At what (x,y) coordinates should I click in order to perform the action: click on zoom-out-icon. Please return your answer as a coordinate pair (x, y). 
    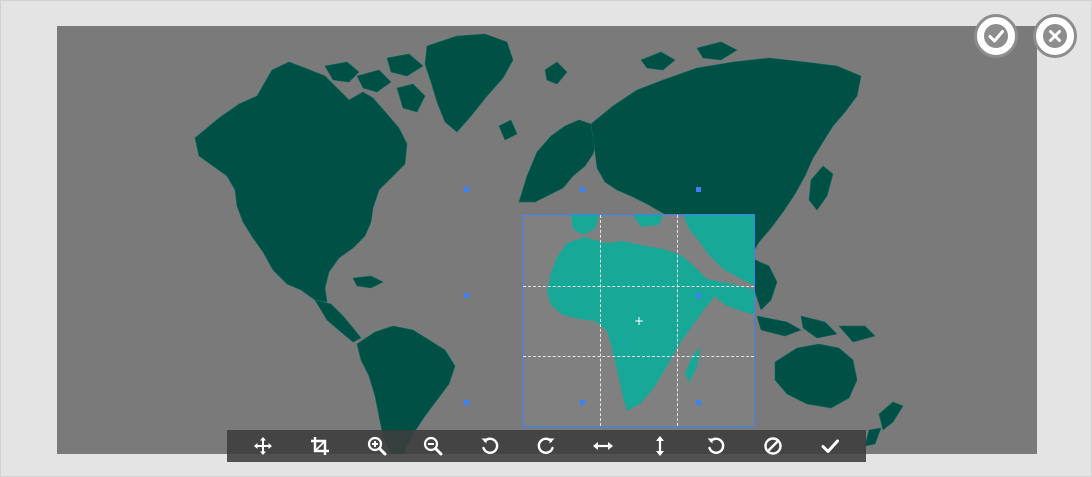
    Looking at the image, I should click on (433, 446).